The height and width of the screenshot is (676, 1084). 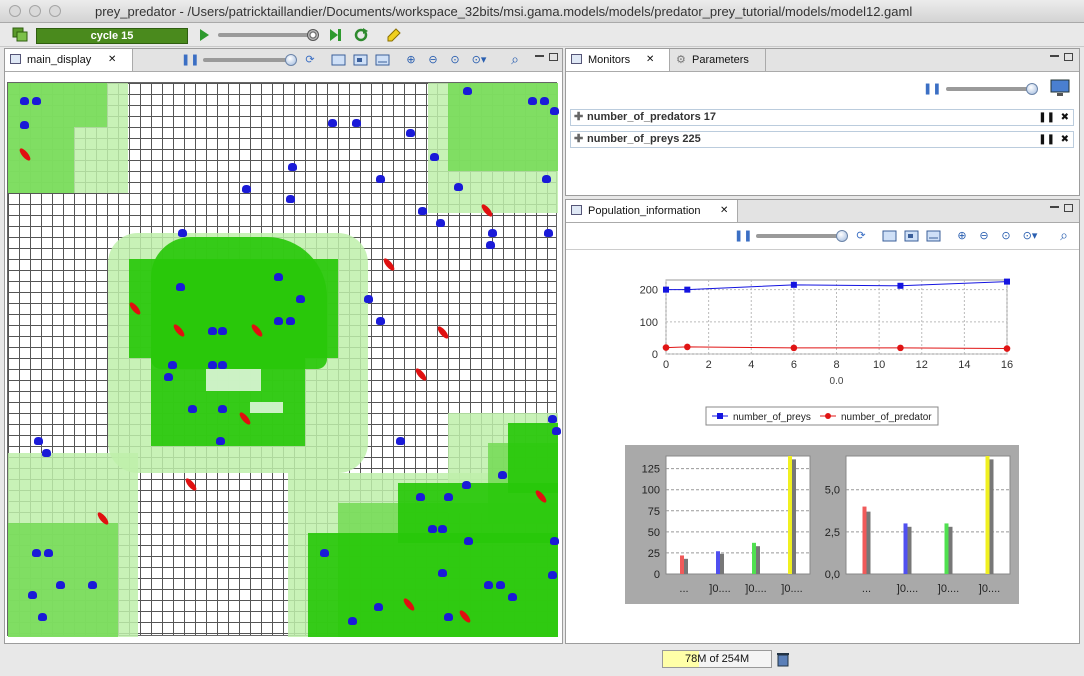 I want to click on status-bar, so click(x=542, y=661).